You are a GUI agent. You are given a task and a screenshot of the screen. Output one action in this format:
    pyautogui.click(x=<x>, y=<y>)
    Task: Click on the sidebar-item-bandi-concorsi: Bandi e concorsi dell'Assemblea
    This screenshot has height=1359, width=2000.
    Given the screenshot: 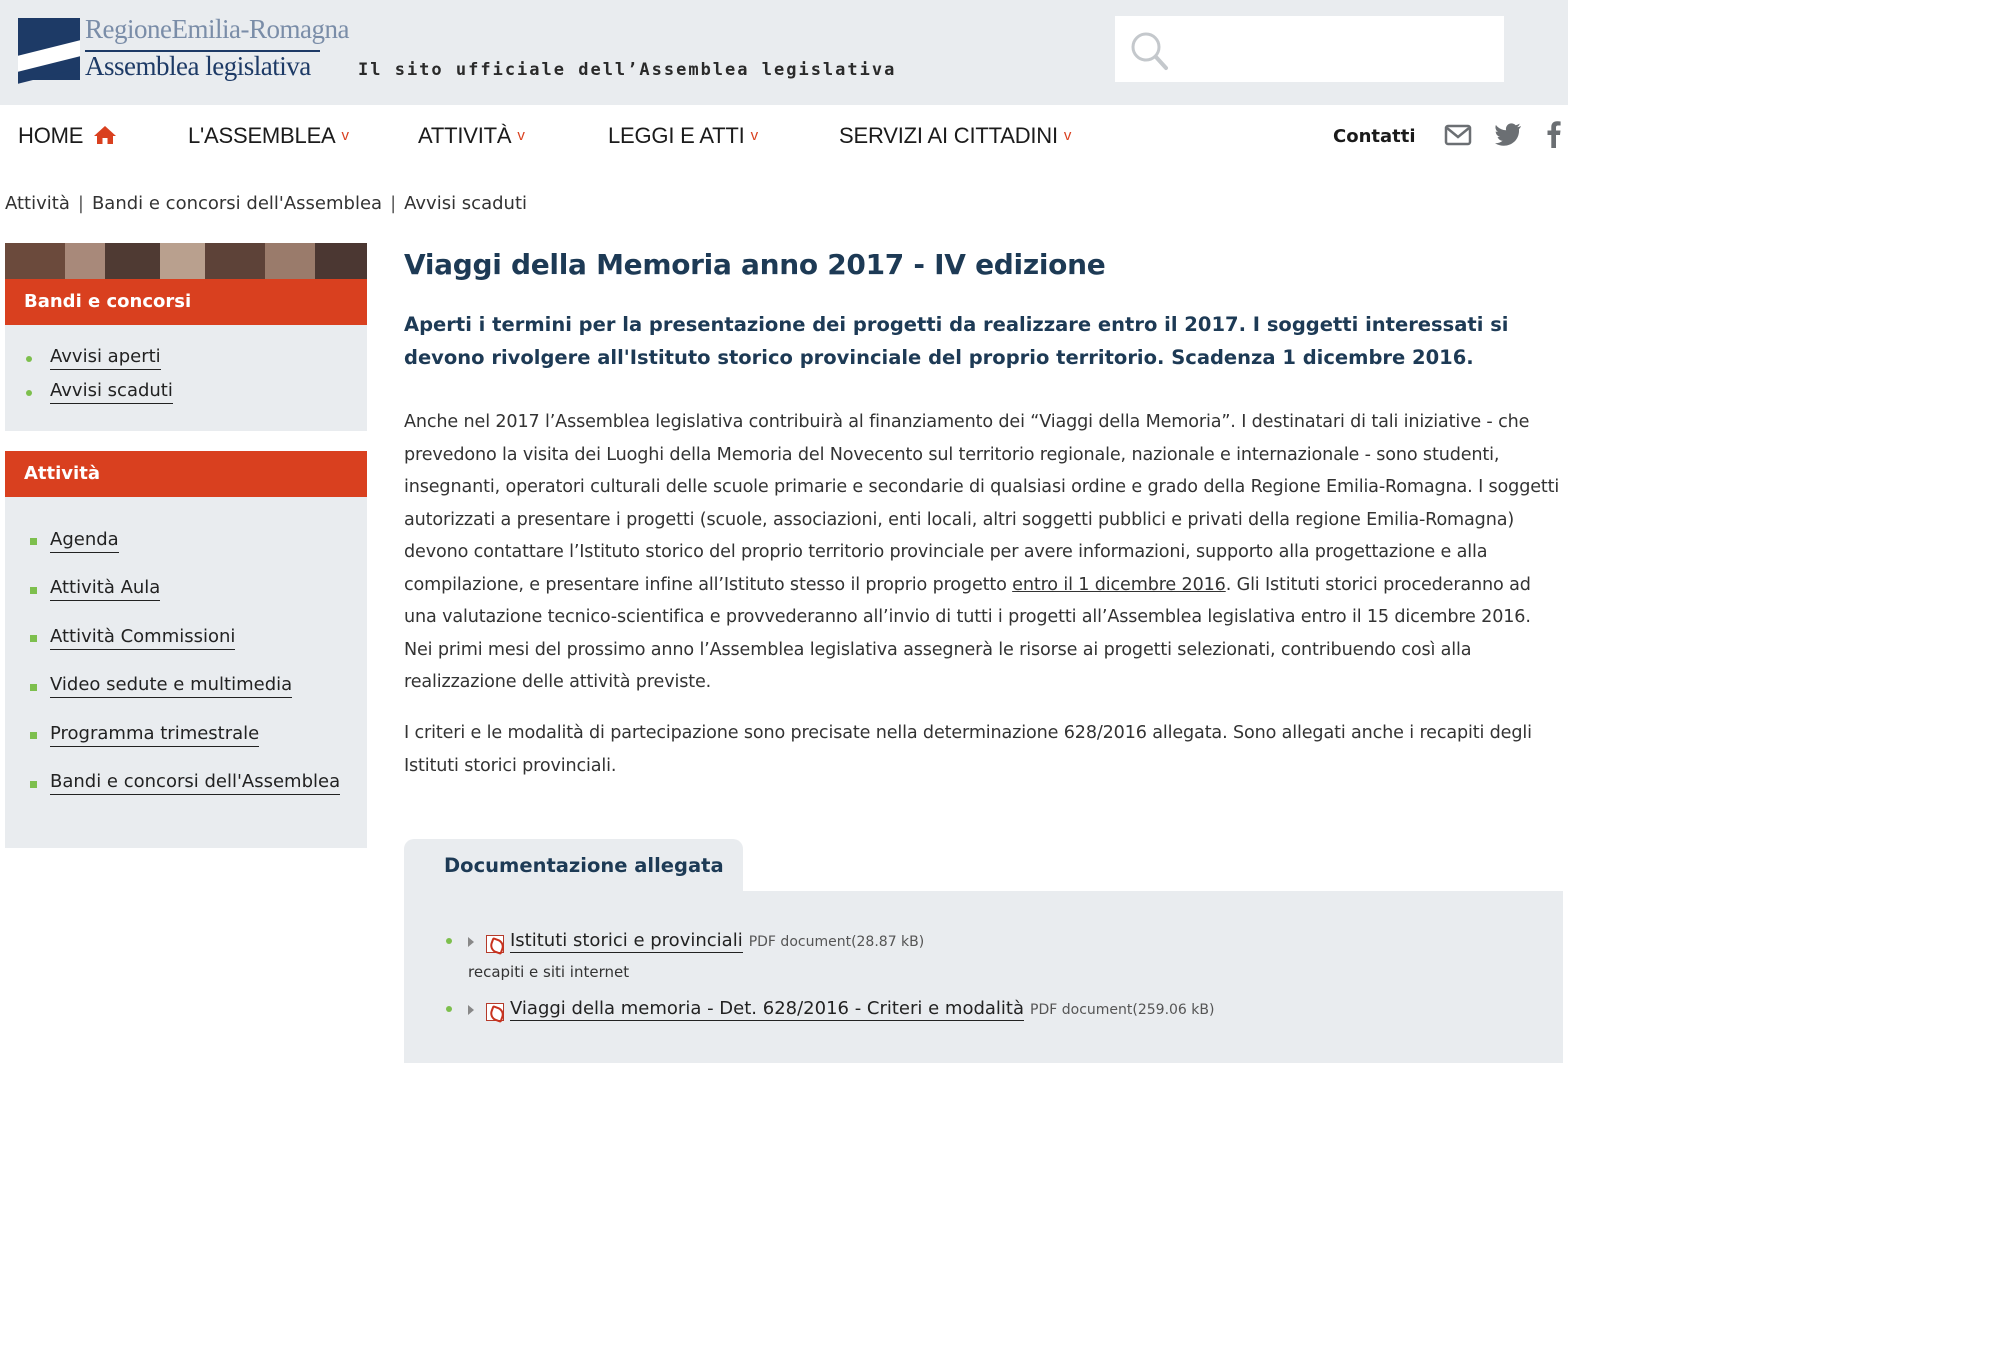 What is the action you would take?
    pyautogui.click(x=195, y=783)
    